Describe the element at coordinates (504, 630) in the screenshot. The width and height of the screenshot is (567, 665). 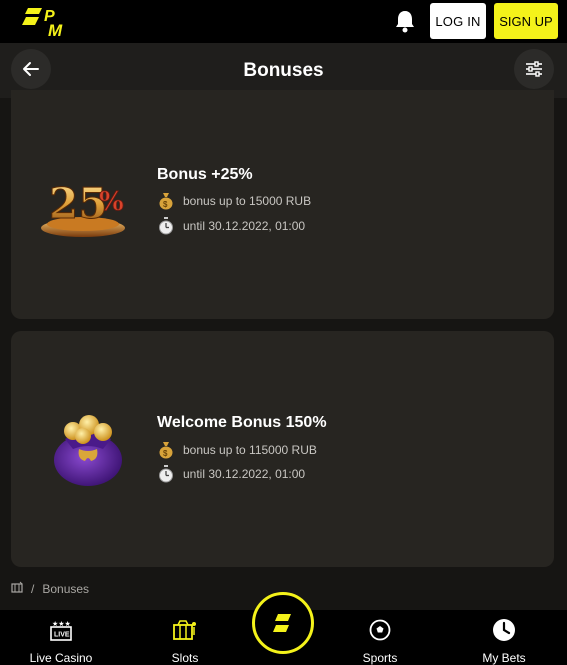
I see `clock-icon` at that location.